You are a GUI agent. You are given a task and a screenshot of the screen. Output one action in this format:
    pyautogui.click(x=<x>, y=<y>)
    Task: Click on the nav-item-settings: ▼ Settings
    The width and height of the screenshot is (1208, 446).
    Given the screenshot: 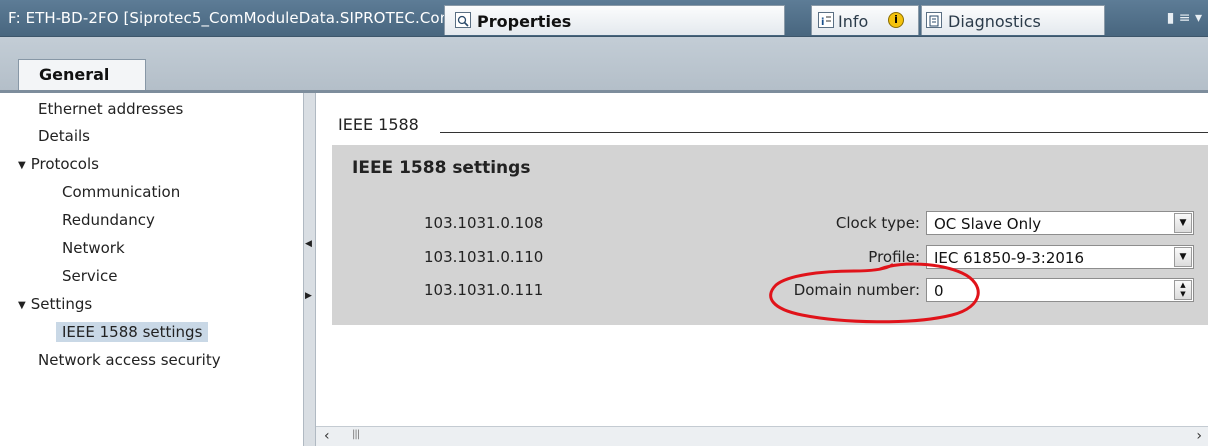 What is the action you would take?
    pyautogui.click(x=55, y=305)
    